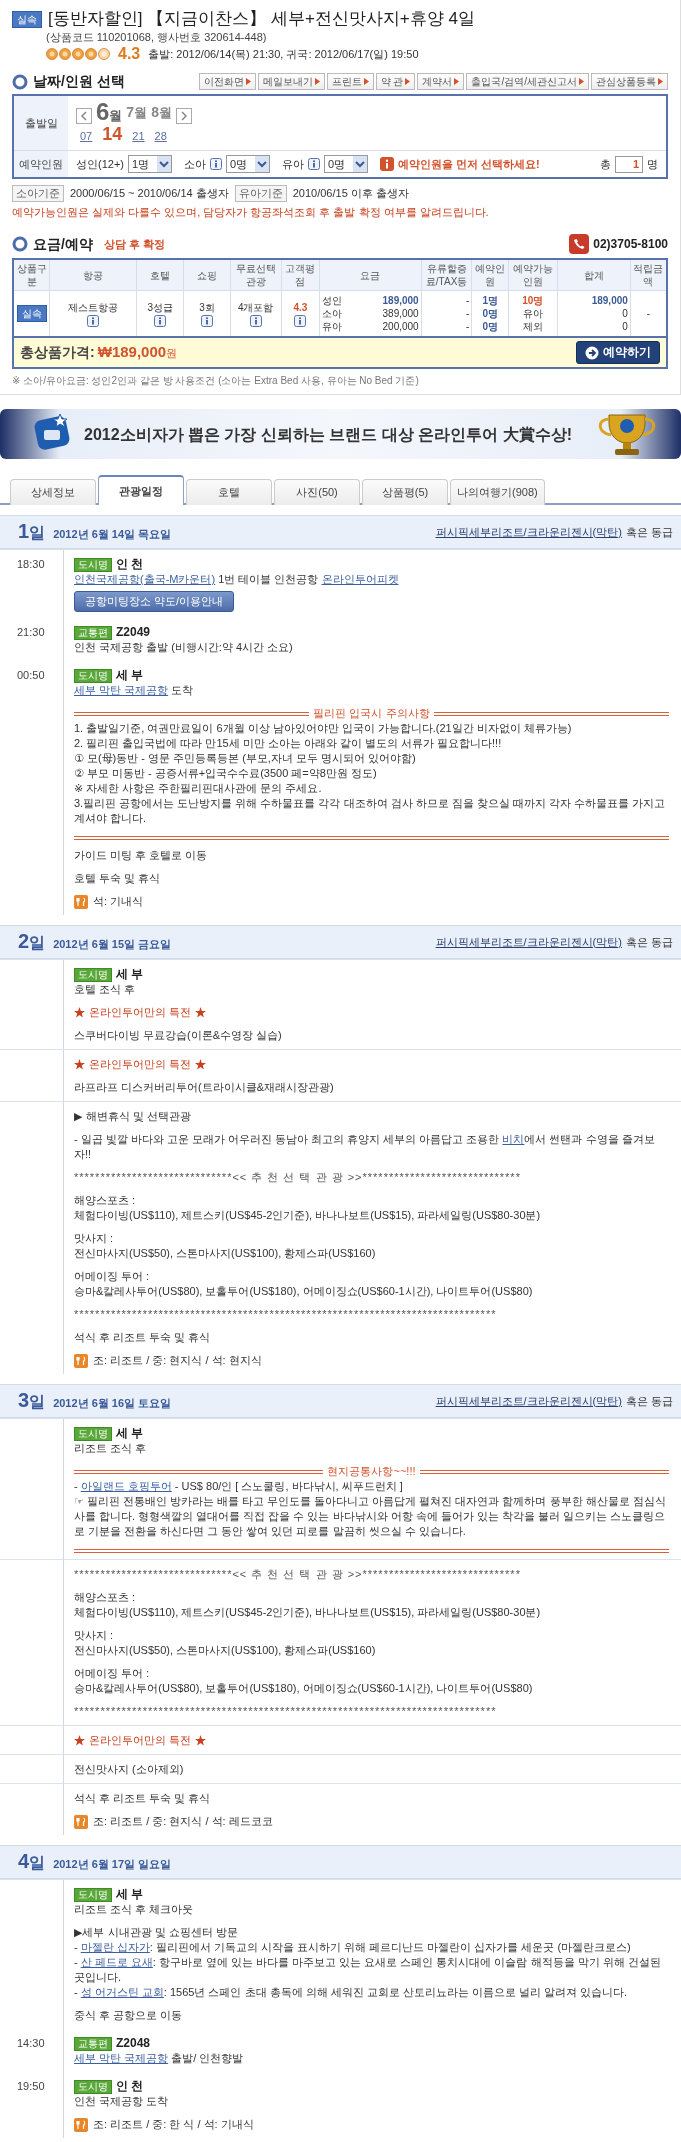 The height and width of the screenshot is (2142, 681). I want to click on star-icon, so click(79, 1064).